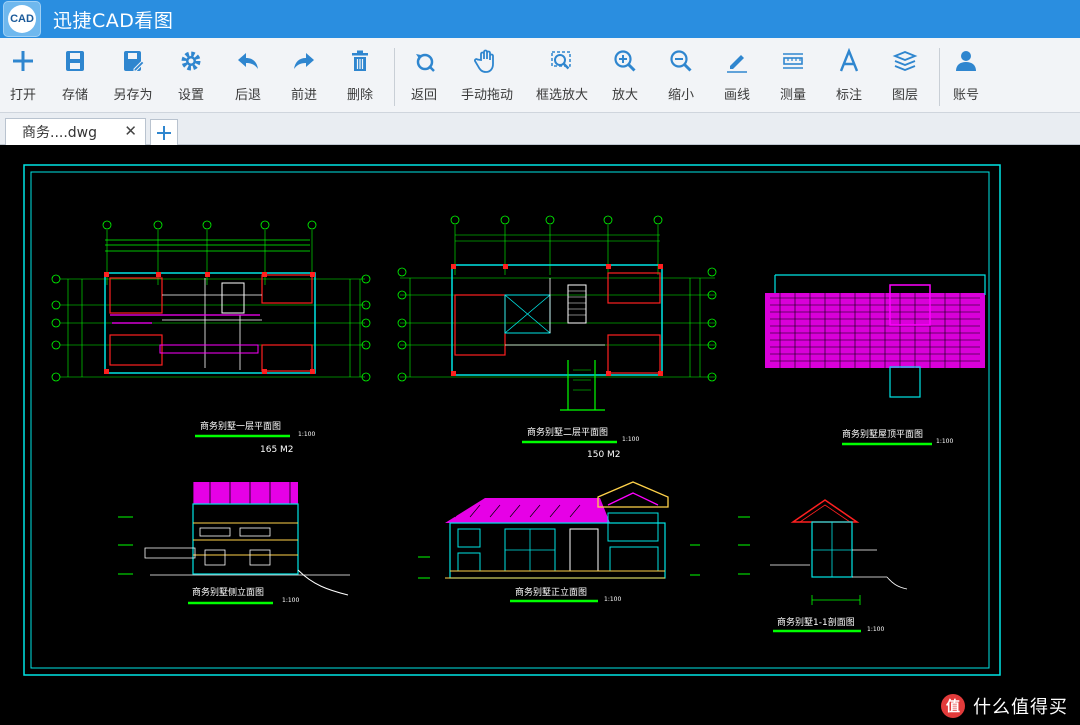 This screenshot has width=1080, height=725. What do you see at coordinates (240, 426) in the screenshot?
I see `plan1-title: 商务别墅一层平面图` at bounding box center [240, 426].